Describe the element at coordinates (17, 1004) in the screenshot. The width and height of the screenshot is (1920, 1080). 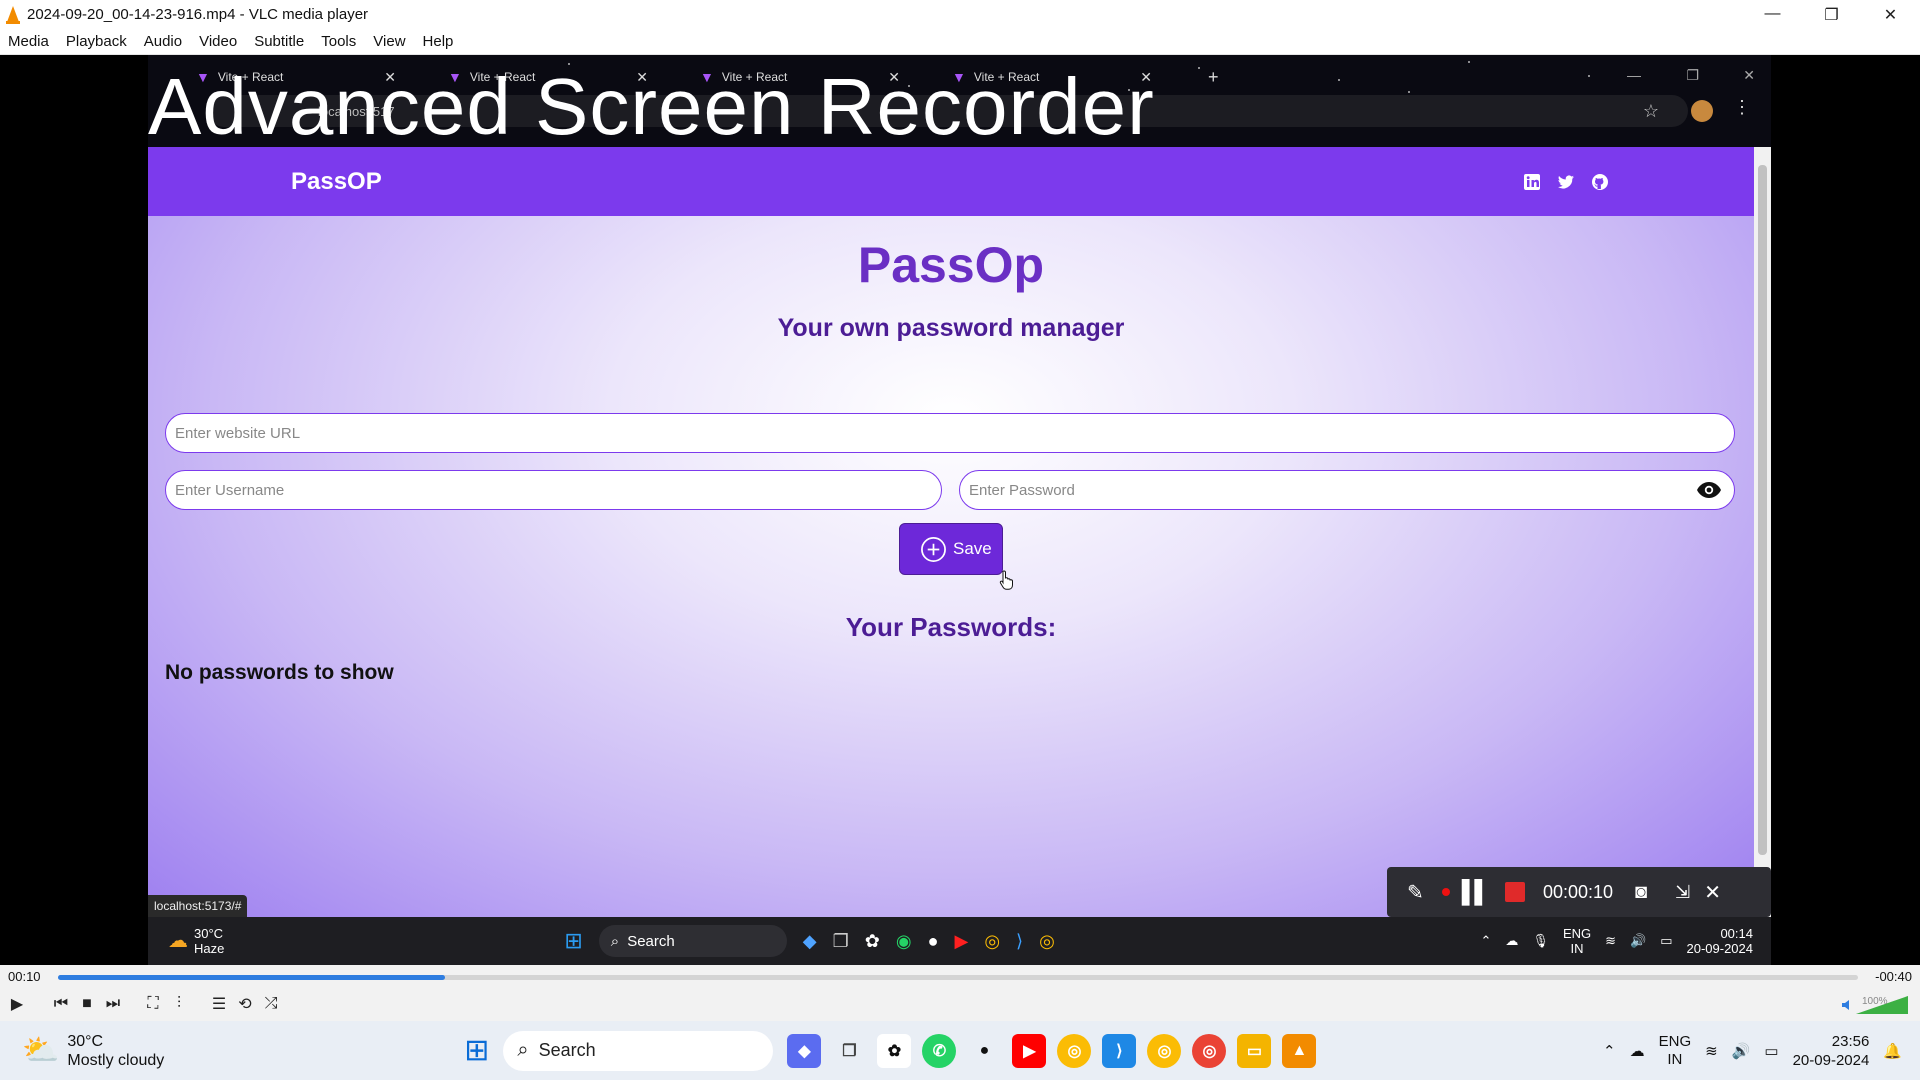
I see `play-icon: ▶` at that location.